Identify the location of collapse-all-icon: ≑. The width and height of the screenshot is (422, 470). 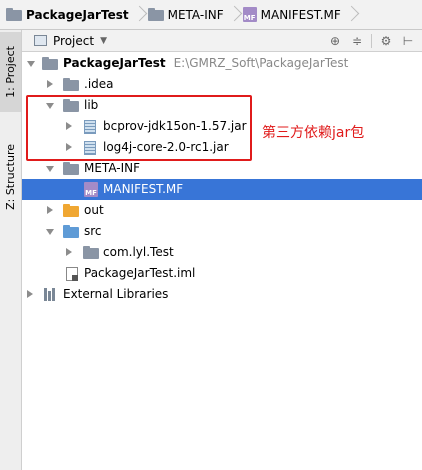
(357, 41).